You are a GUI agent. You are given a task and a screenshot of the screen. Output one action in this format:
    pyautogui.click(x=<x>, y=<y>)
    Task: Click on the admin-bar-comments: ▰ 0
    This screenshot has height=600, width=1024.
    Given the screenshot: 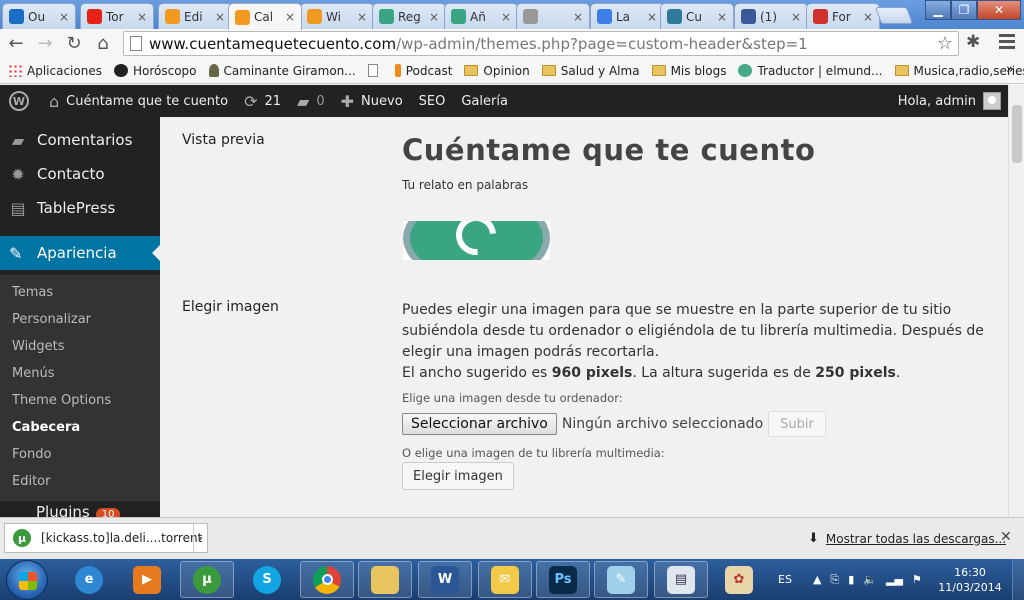 What is the action you would take?
    pyautogui.click(x=311, y=101)
    